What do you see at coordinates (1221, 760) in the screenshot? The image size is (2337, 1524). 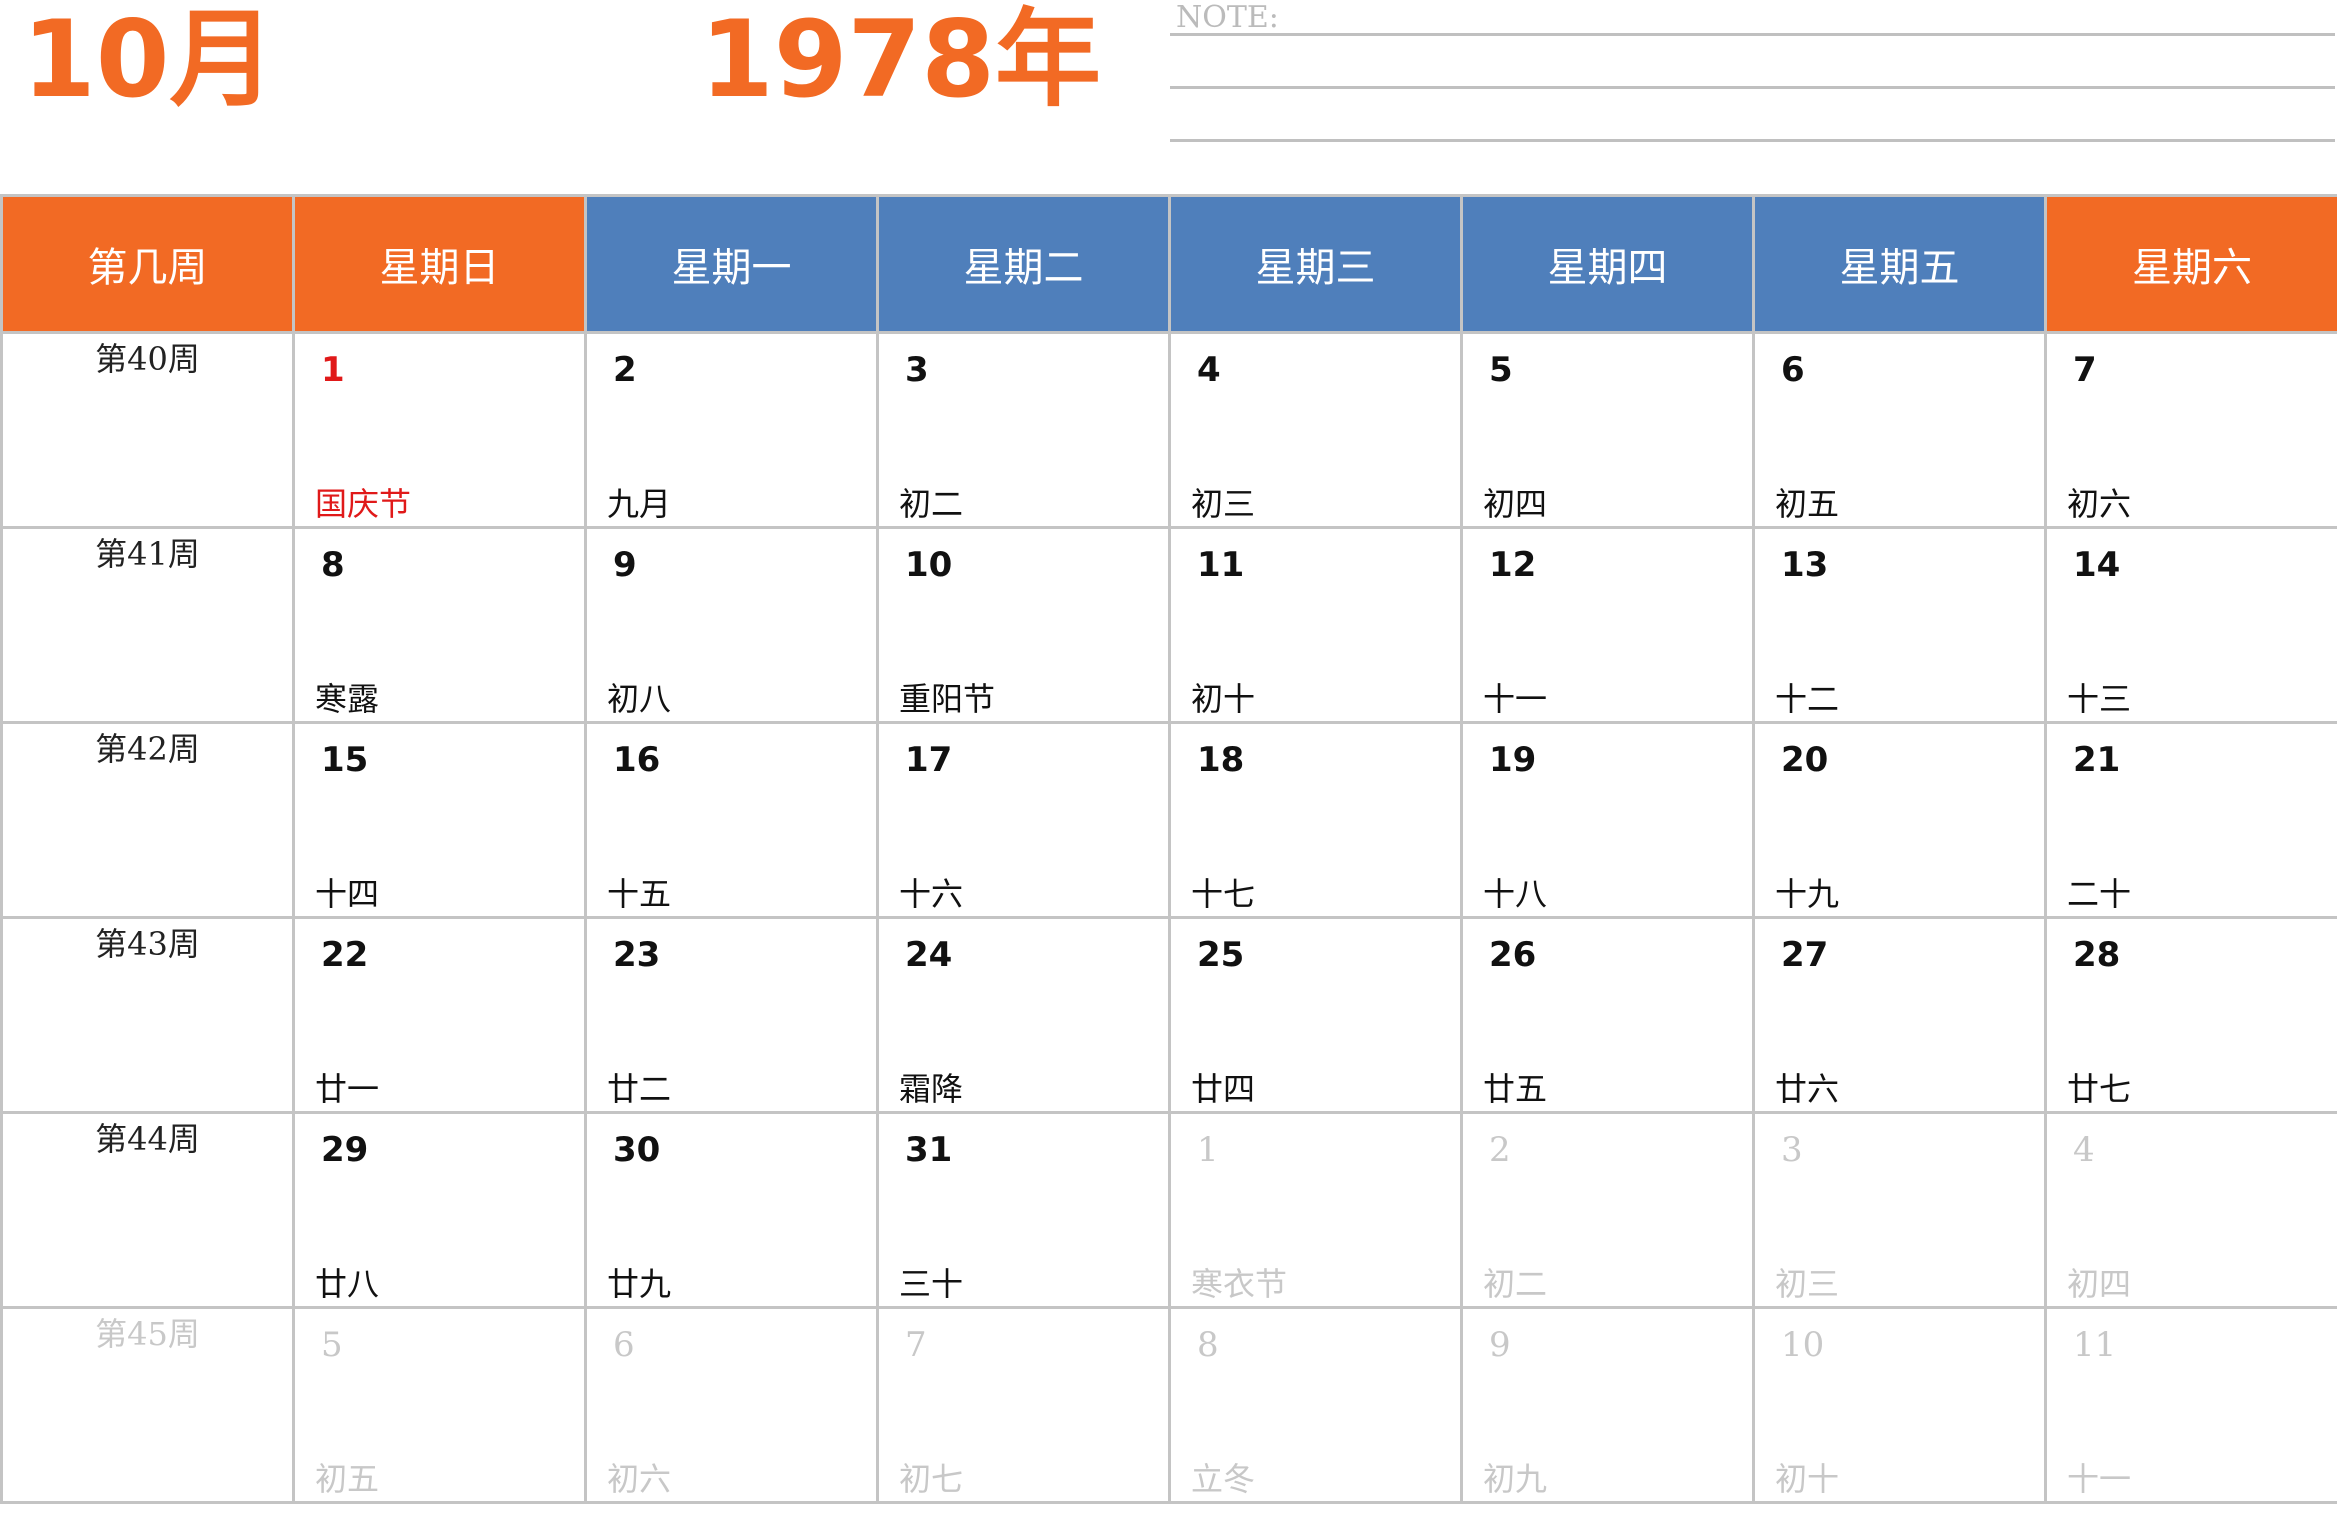 I see `day-number: 18` at bounding box center [1221, 760].